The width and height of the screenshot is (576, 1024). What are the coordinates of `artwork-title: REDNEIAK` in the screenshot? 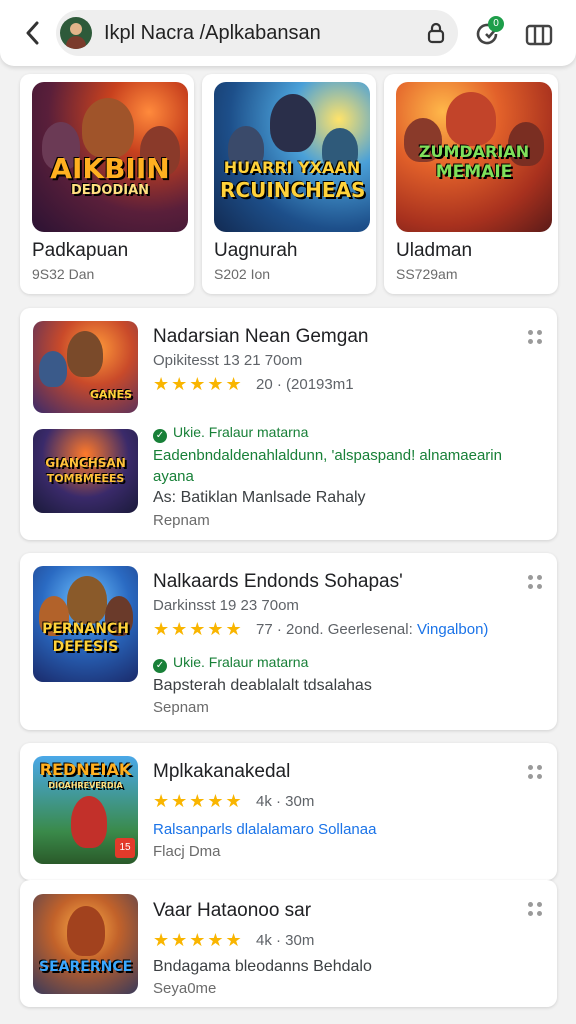 It's located at (85, 769).